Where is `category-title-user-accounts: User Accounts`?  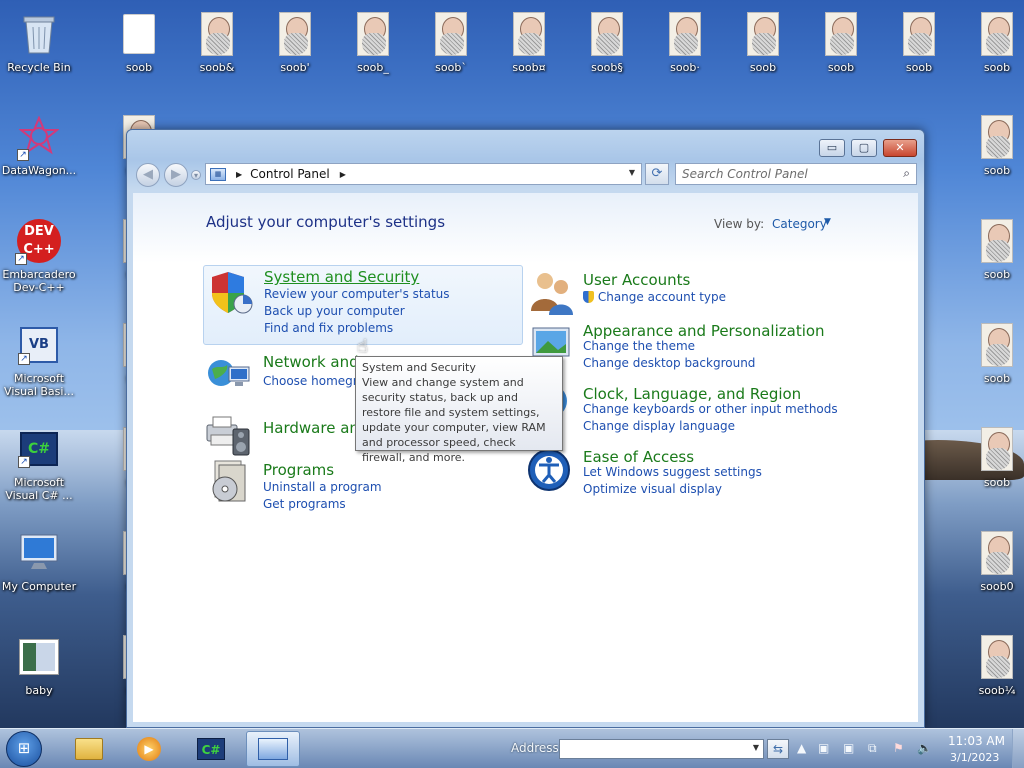
category-title-user-accounts: User Accounts is located at coordinates (636, 280).